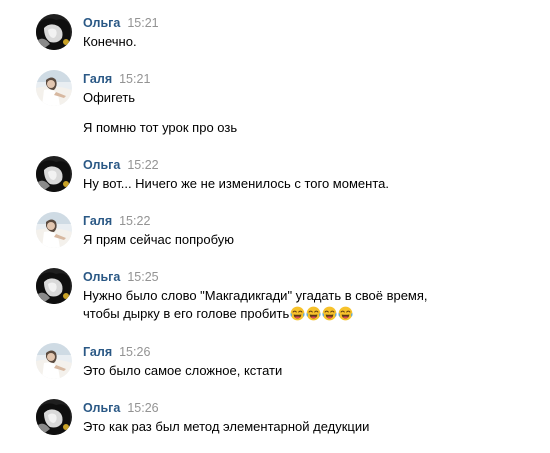  What do you see at coordinates (291, 34) in the screenshot?
I see `message-item: Ольга 15:21 Конечно.` at bounding box center [291, 34].